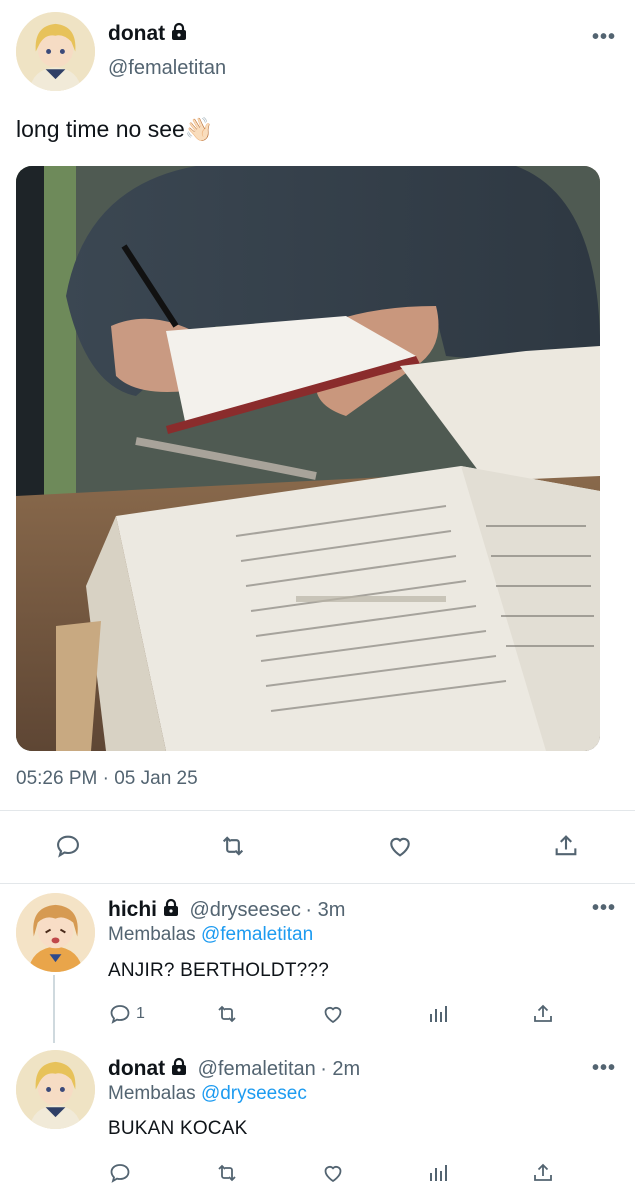  I want to click on reply-count: 1, so click(140, 1013).